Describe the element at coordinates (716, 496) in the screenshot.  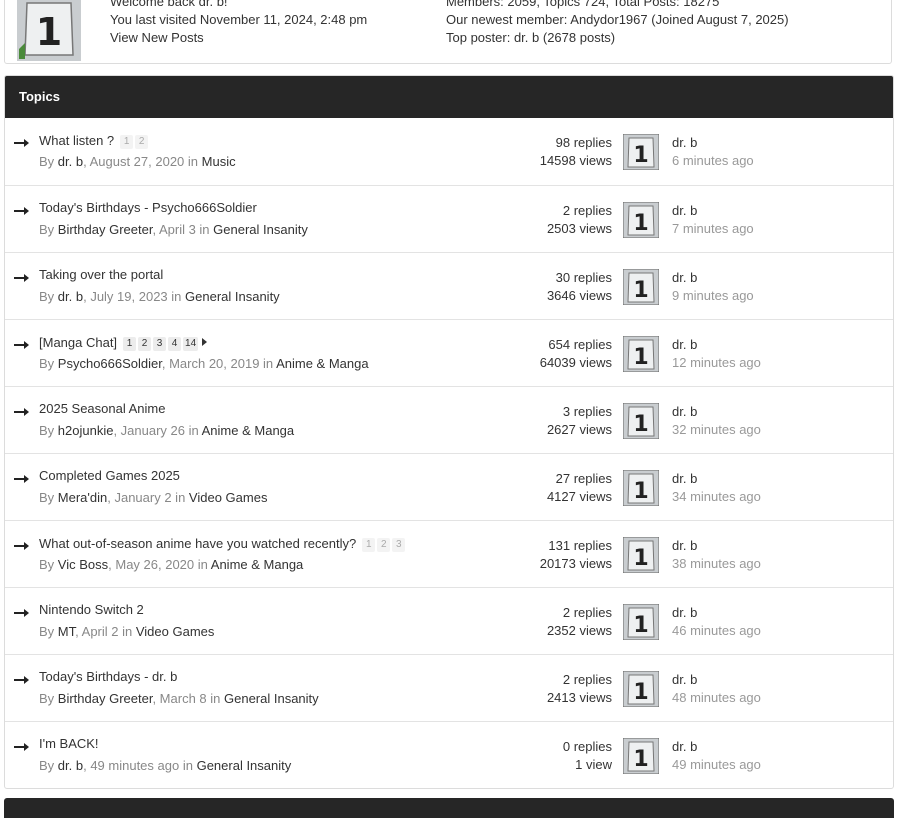
I see `last-post-time-link: 34 minutes ago` at that location.